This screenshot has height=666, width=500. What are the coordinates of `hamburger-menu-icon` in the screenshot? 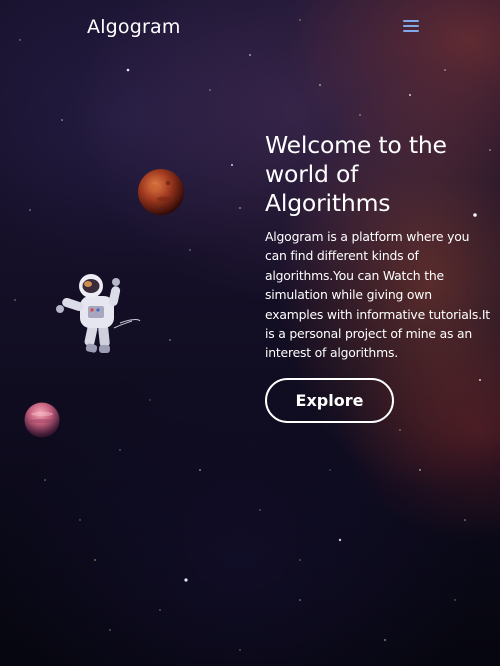 It's located at (412, 28).